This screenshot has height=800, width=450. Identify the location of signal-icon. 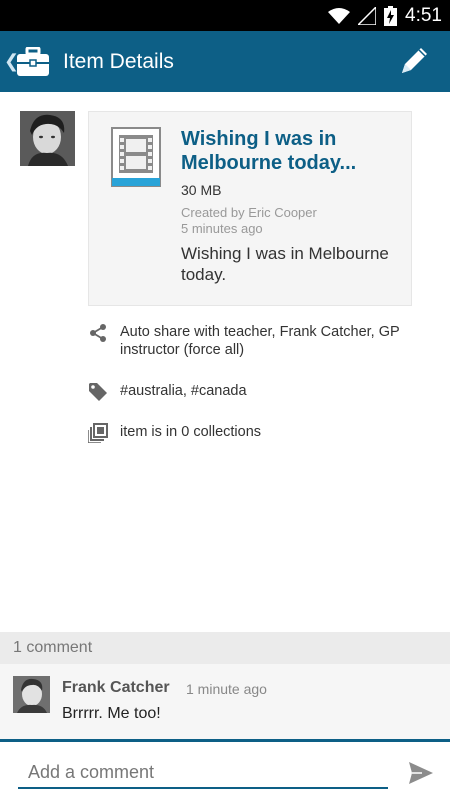
(367, 16).